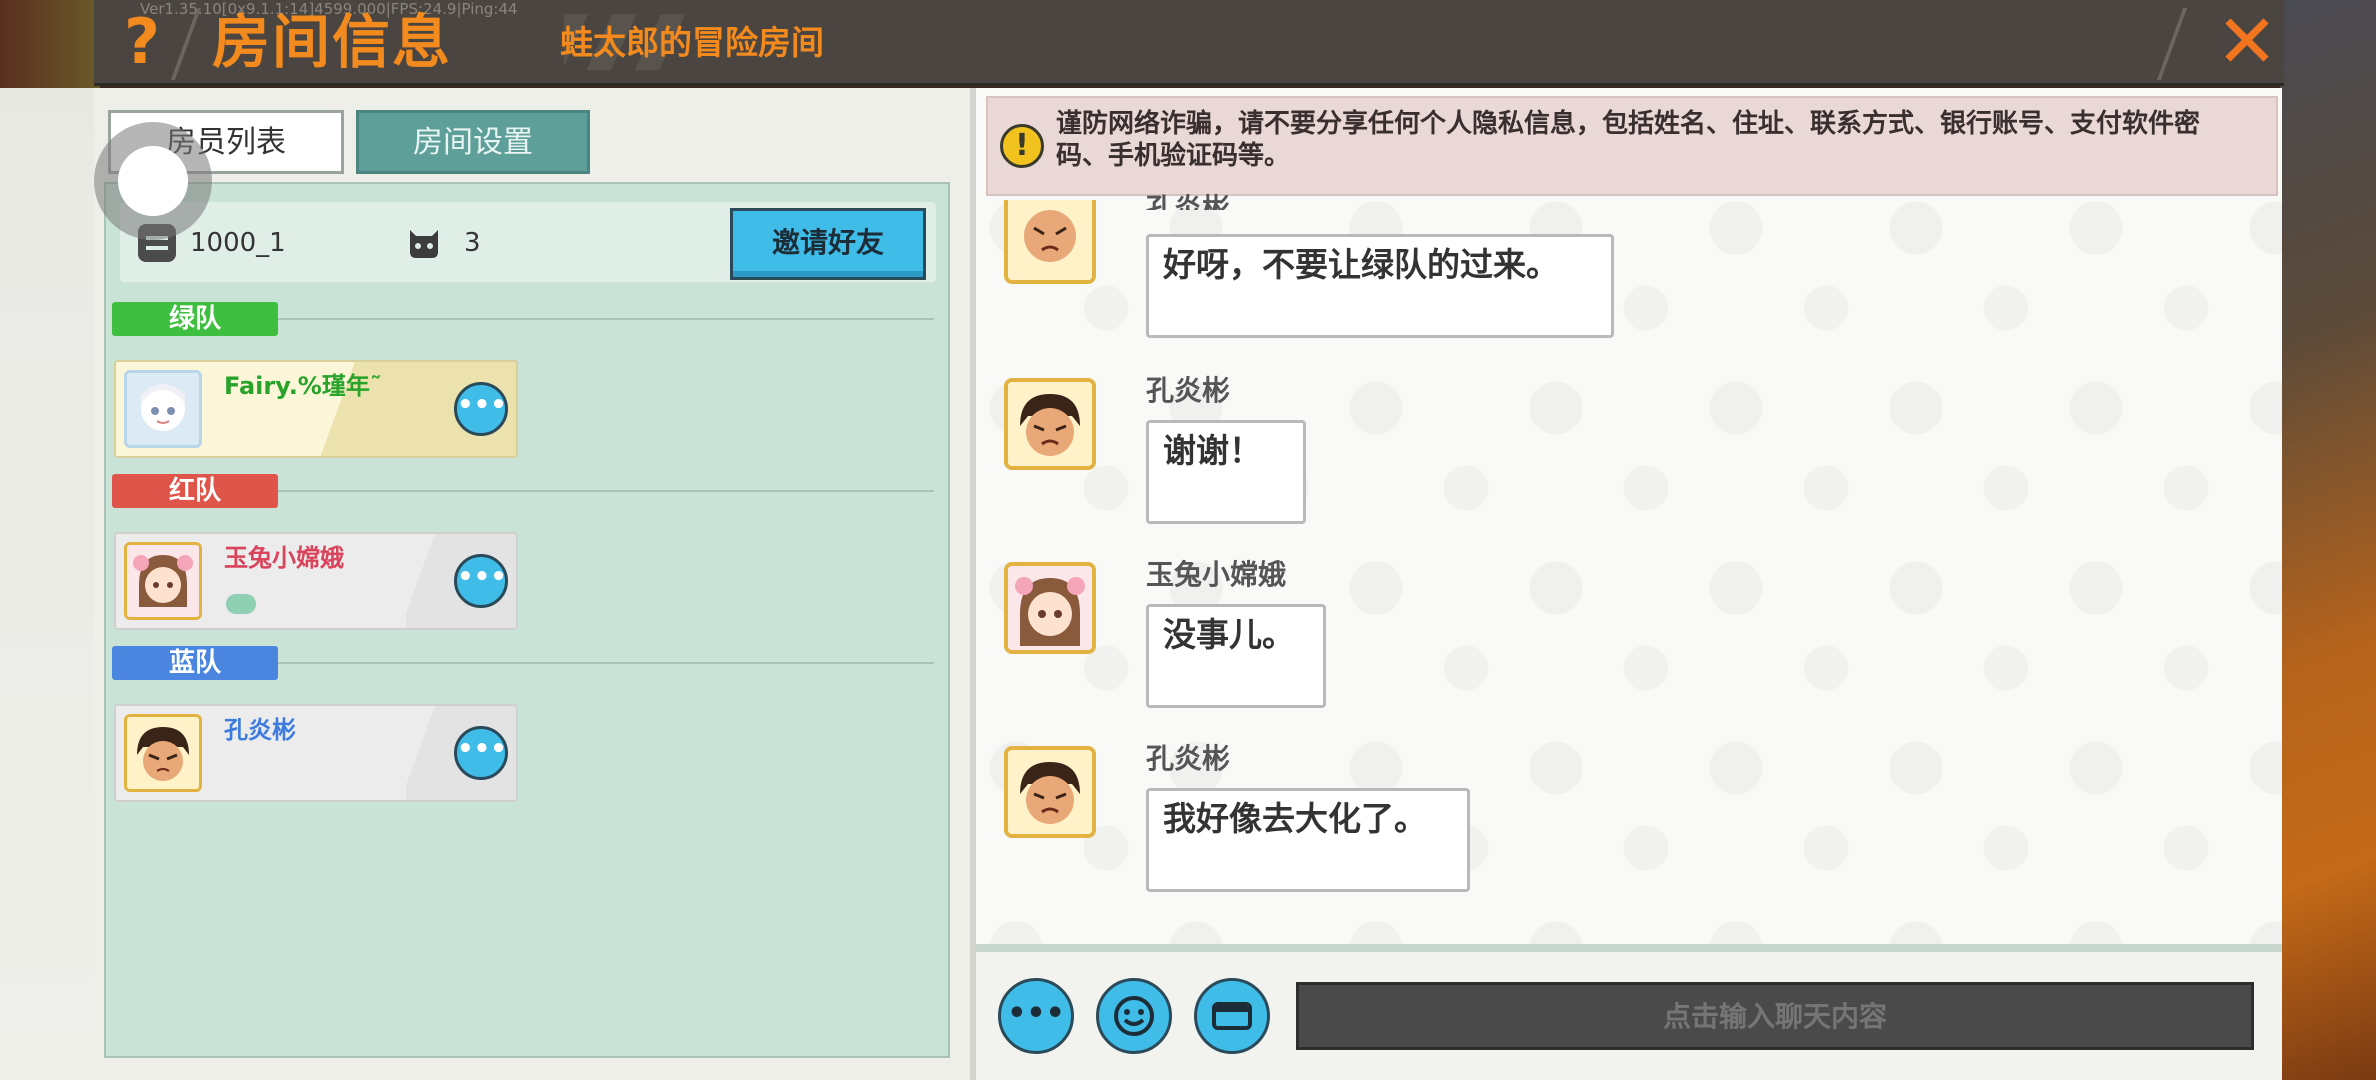 The height and width of the screenshot is (1080, 2376). What do you see at coordinates (2328, 540) in the screenshot?
I see `game-background-right` at bounding box center [2328, 540].